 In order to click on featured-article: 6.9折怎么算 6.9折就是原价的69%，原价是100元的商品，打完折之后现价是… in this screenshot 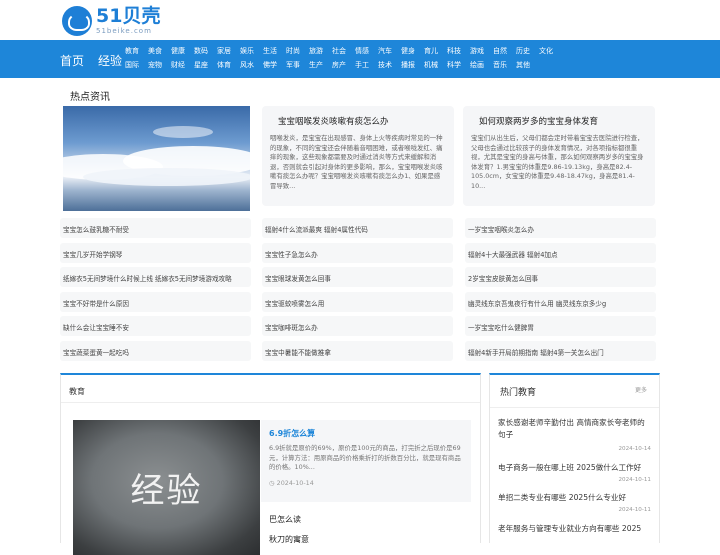, I will do `click(366, 461)`.